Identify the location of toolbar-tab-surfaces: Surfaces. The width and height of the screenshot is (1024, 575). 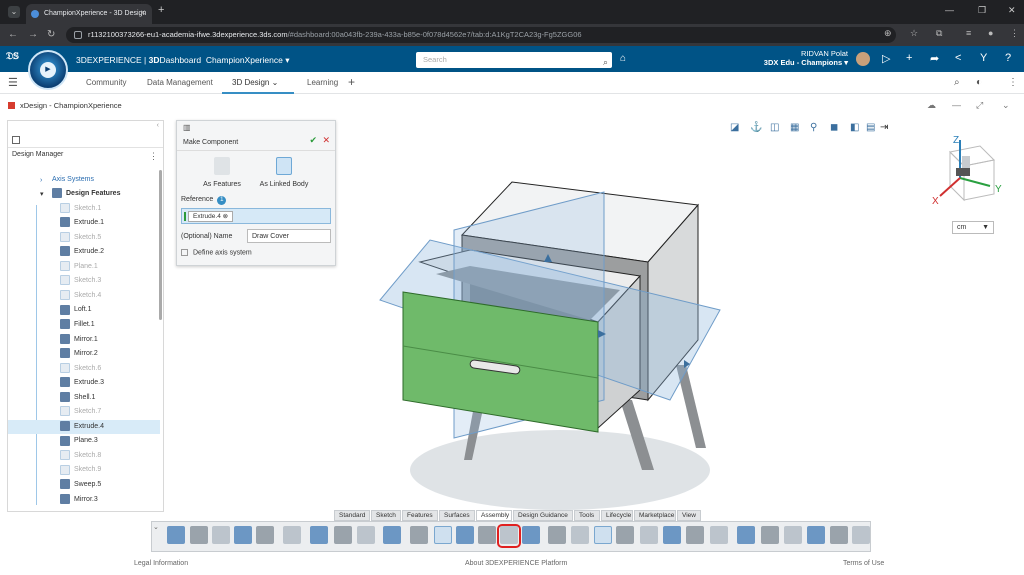
(457, 515).